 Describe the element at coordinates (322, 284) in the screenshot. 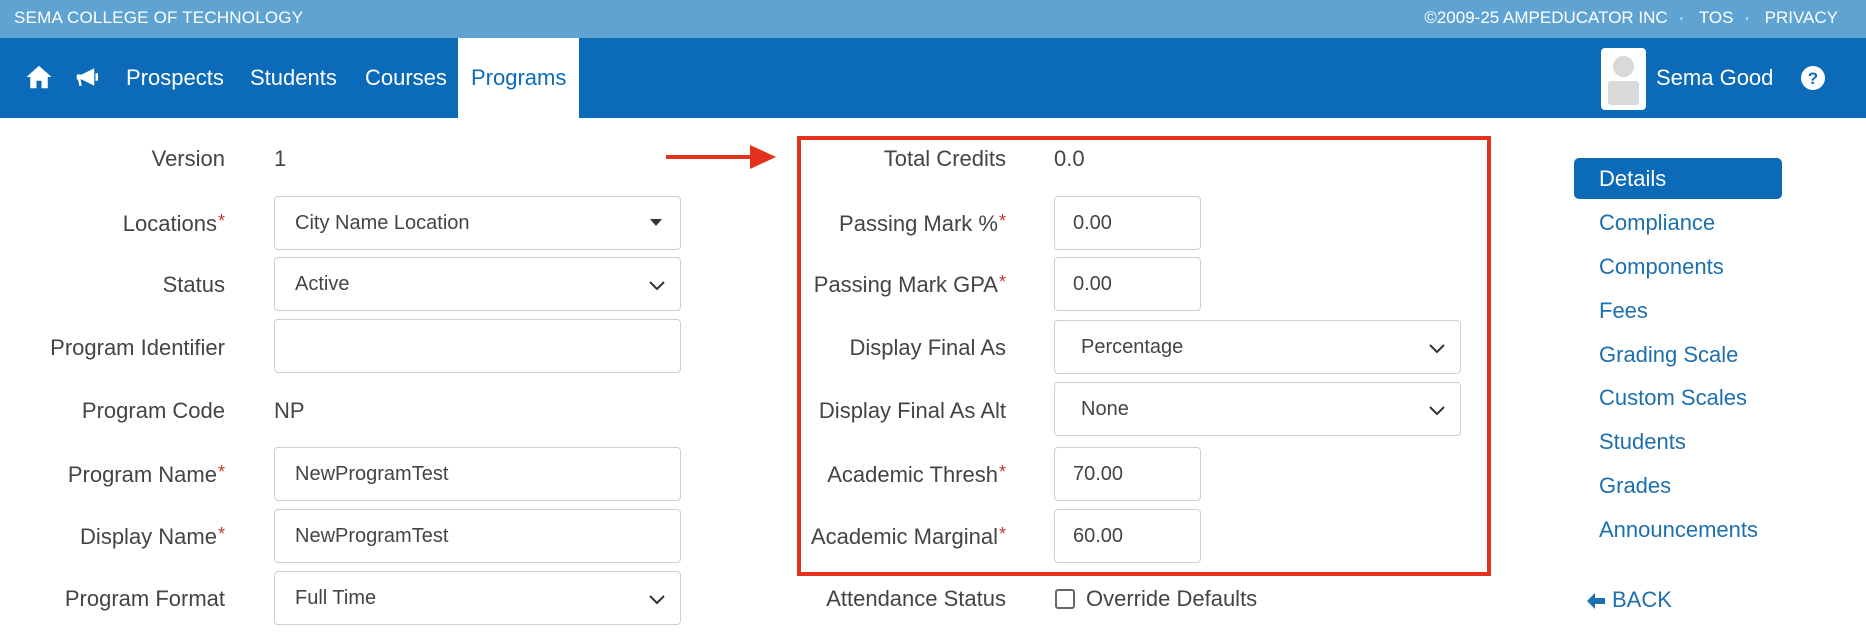

I see `status-value: Active` at that location.